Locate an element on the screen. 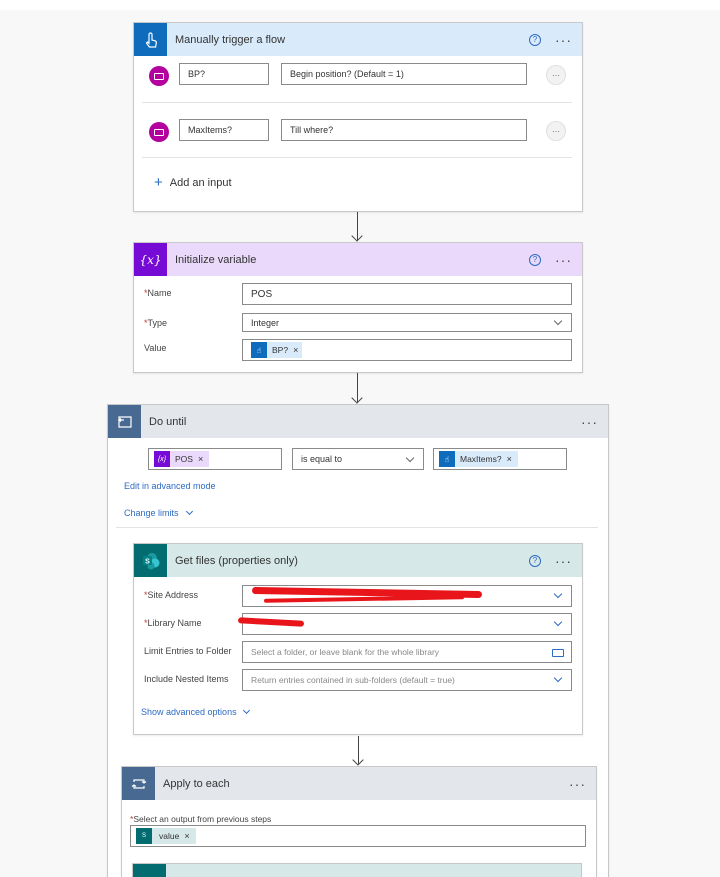 Image resolution: width=720 pixels, height=877 pixels. add-input-label: Add an input is located at coordinates (200, 183).